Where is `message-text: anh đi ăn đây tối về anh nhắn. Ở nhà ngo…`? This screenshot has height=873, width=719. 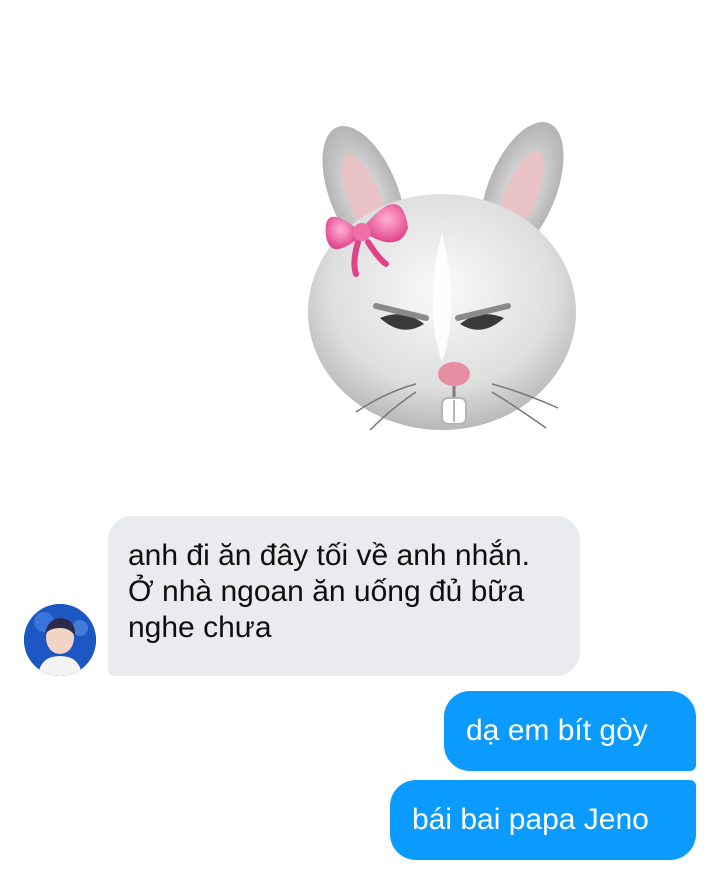
message-text: anh đi ăn đây tối về anh nhắn. Ở nhà ngo… is located at coordinates (329, 591).